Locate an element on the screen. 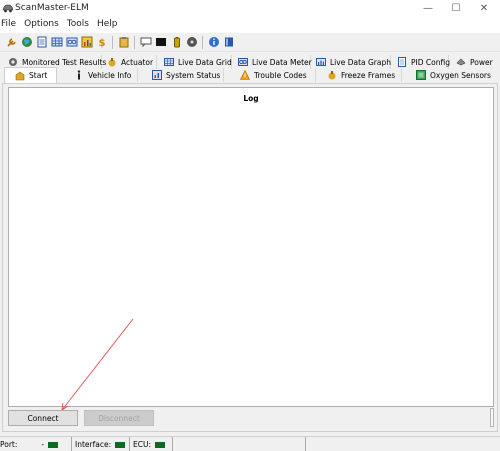 The image size is (500, 451). tab-actuator: Actuator is located at coordinates (132, 62).